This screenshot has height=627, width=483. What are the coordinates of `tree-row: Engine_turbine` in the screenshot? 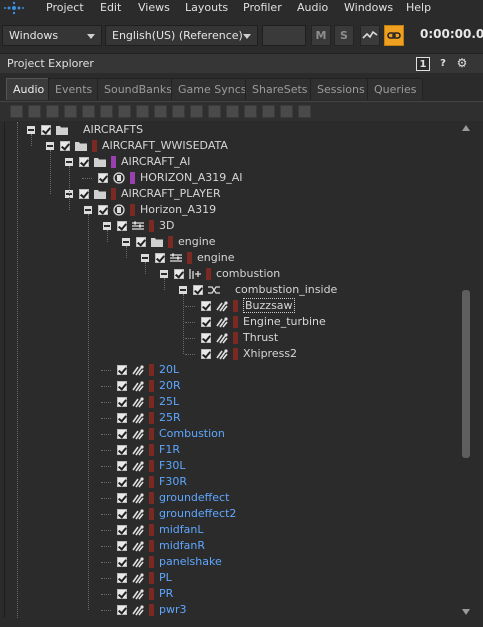 It's located at (233, 322).